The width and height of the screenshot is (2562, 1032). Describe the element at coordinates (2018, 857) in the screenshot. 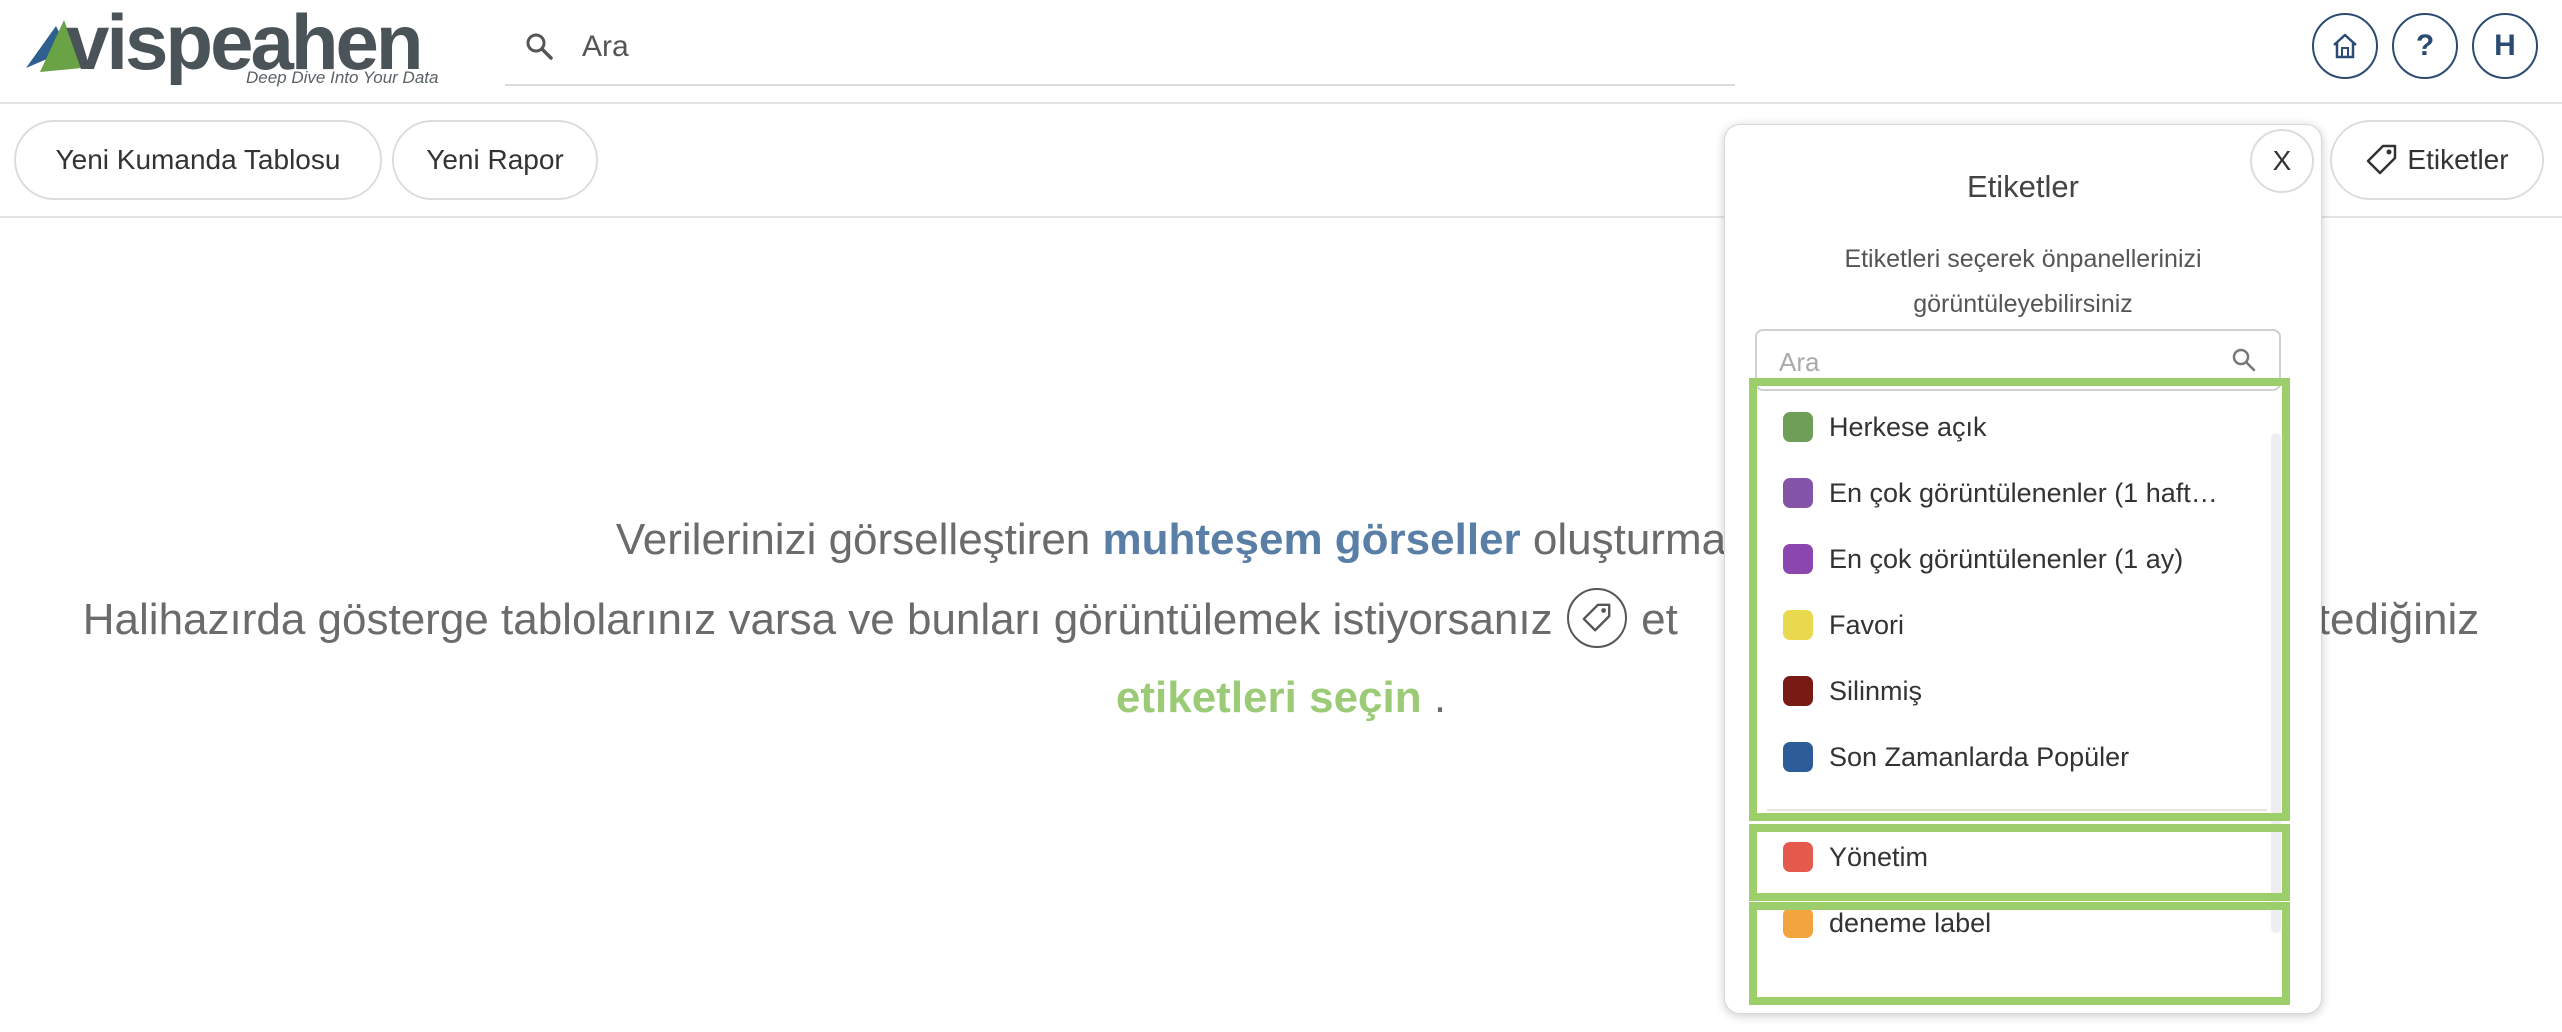

I see `tag-item-yonetim: Yönetim` at that location.